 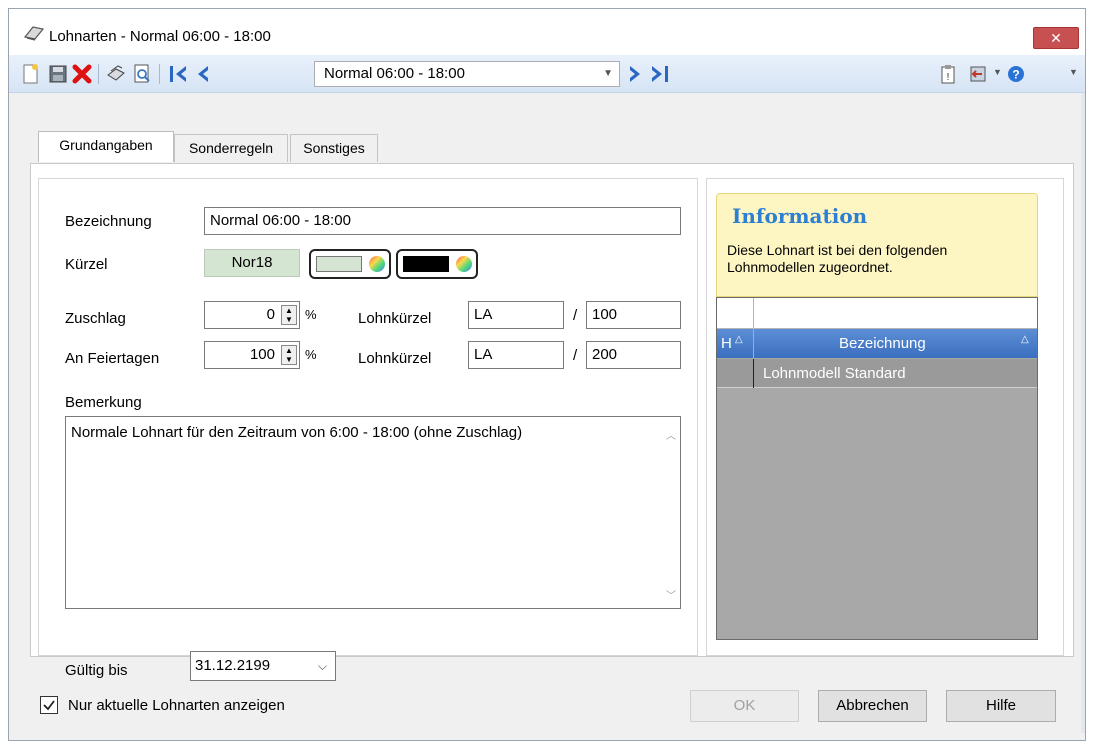 What do you see at coordinates (178, 74) in the screenshot?
I see `first-record-icon` at bounding box center [178, 74].